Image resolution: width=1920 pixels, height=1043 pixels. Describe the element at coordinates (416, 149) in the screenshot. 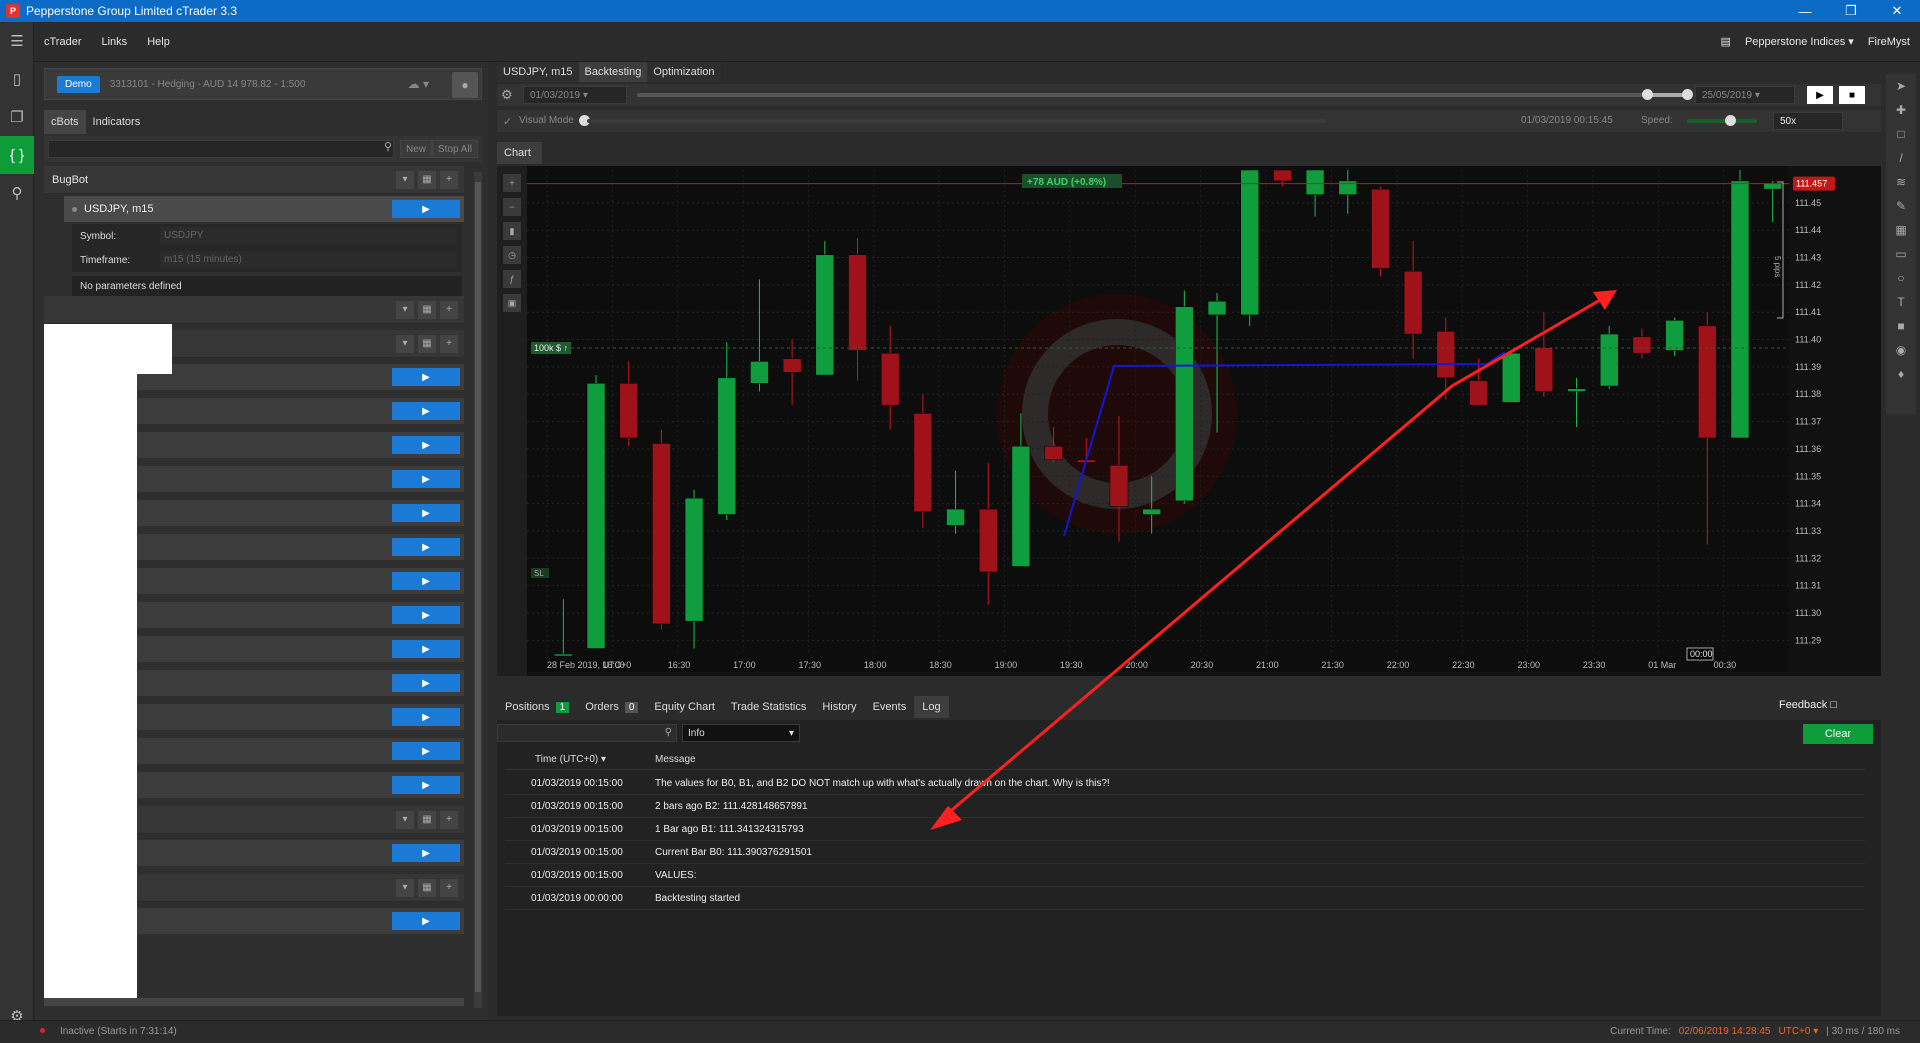

I see `new-button: New` at that location.